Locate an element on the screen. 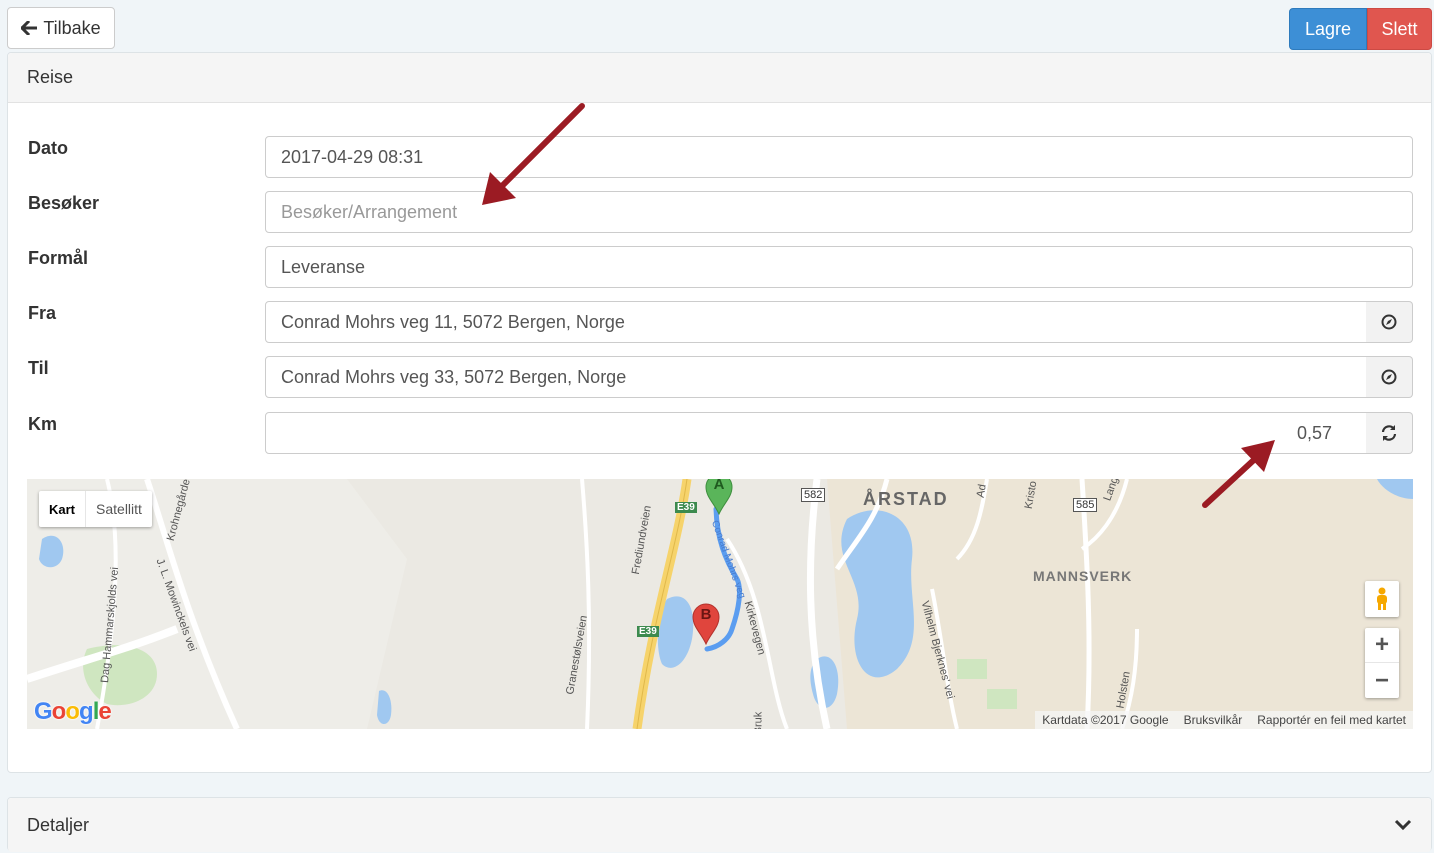 The image size is (1434, 853). purpose-input is located at coordinates (839, 267).